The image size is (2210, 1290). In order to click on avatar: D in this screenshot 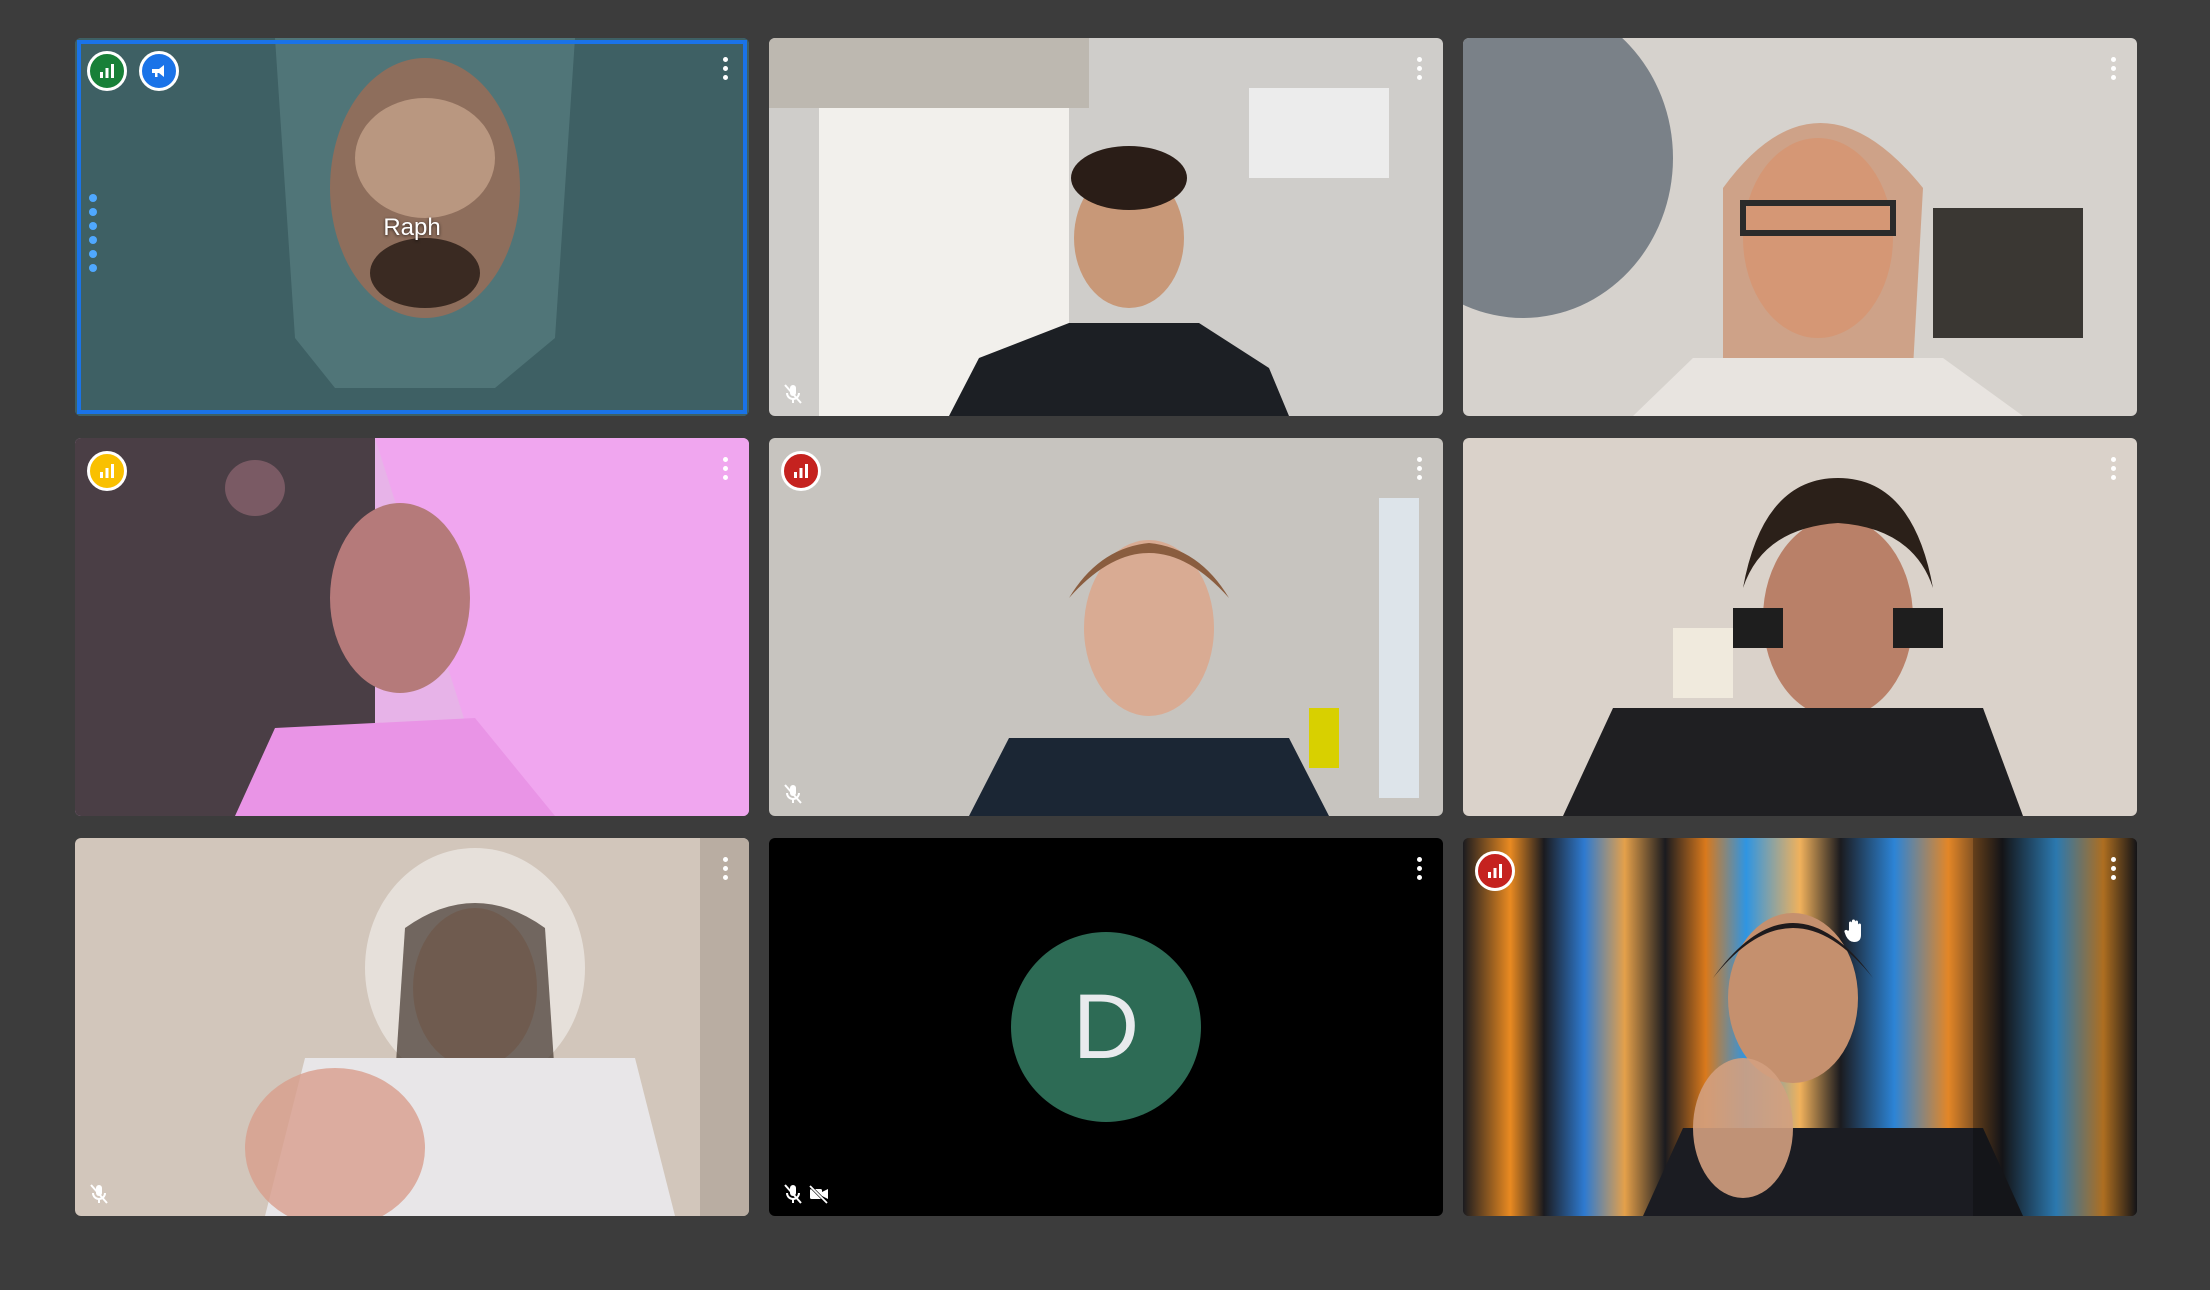, I will do `click(1106, 1027)`.